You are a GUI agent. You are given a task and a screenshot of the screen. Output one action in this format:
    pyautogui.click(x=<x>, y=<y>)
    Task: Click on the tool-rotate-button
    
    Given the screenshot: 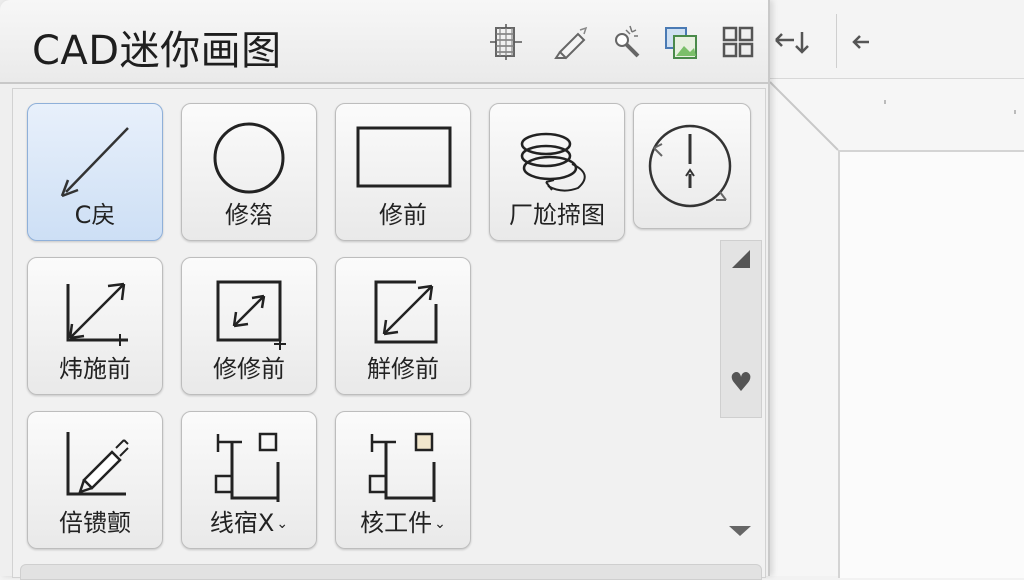 What is the action you would take?
    pyautogui.click(x=692, y=166)
    